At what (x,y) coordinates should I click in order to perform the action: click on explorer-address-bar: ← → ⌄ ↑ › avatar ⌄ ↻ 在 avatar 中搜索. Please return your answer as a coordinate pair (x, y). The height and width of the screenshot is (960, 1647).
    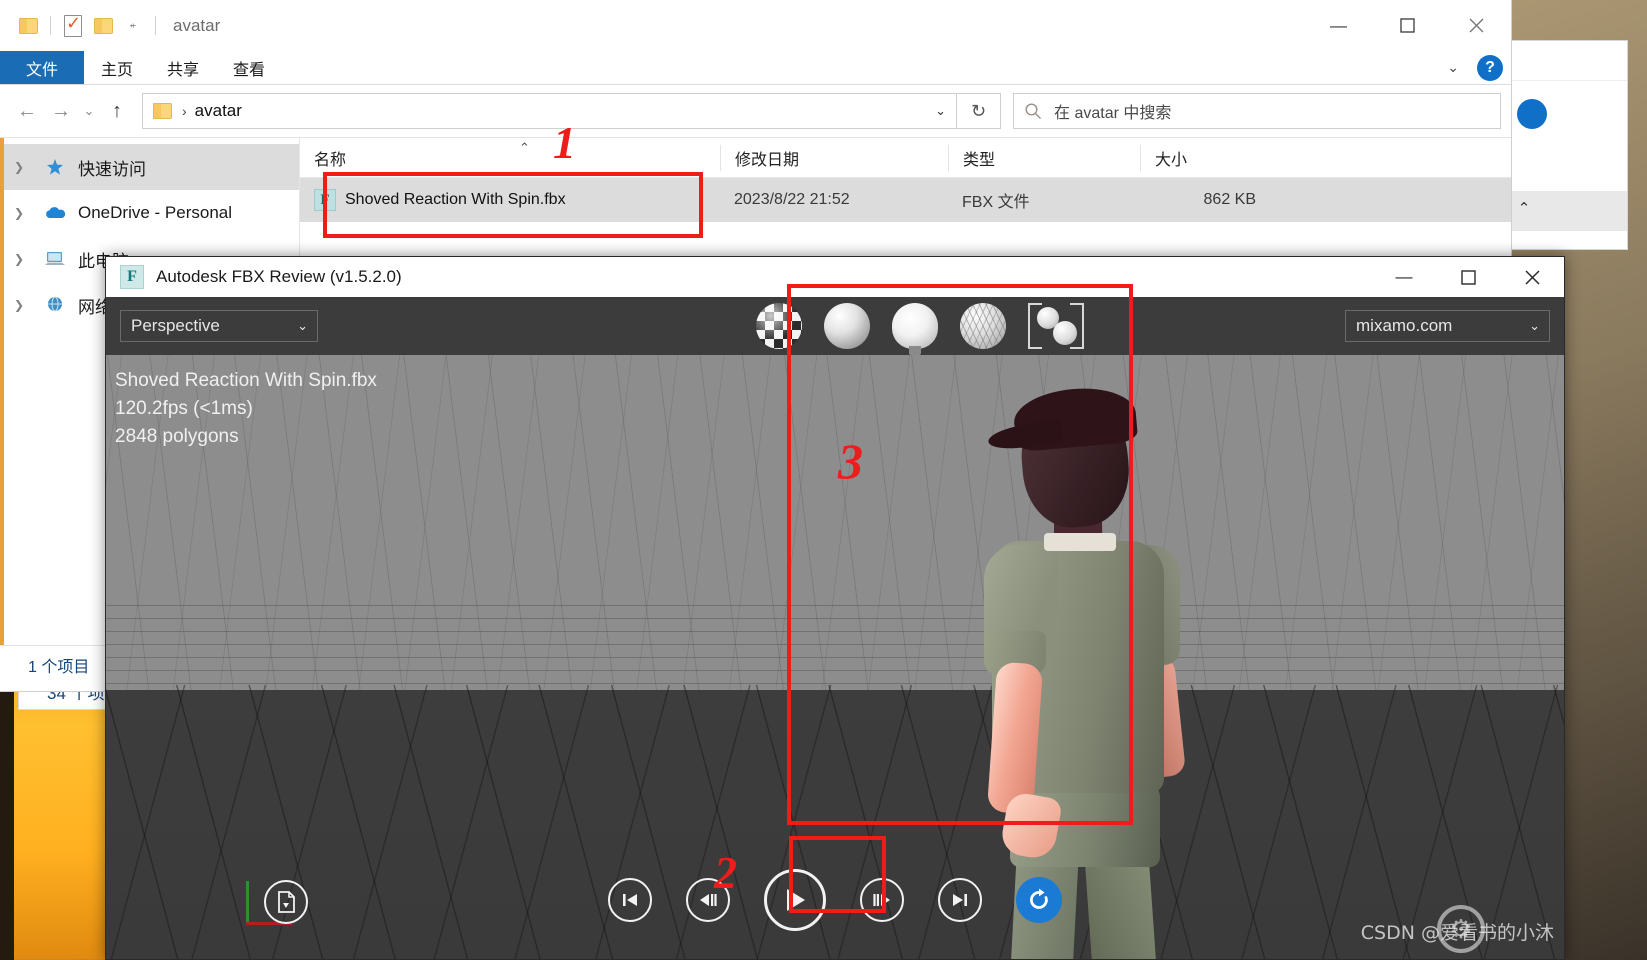
    Looking at the image, I should click on (755, 111).